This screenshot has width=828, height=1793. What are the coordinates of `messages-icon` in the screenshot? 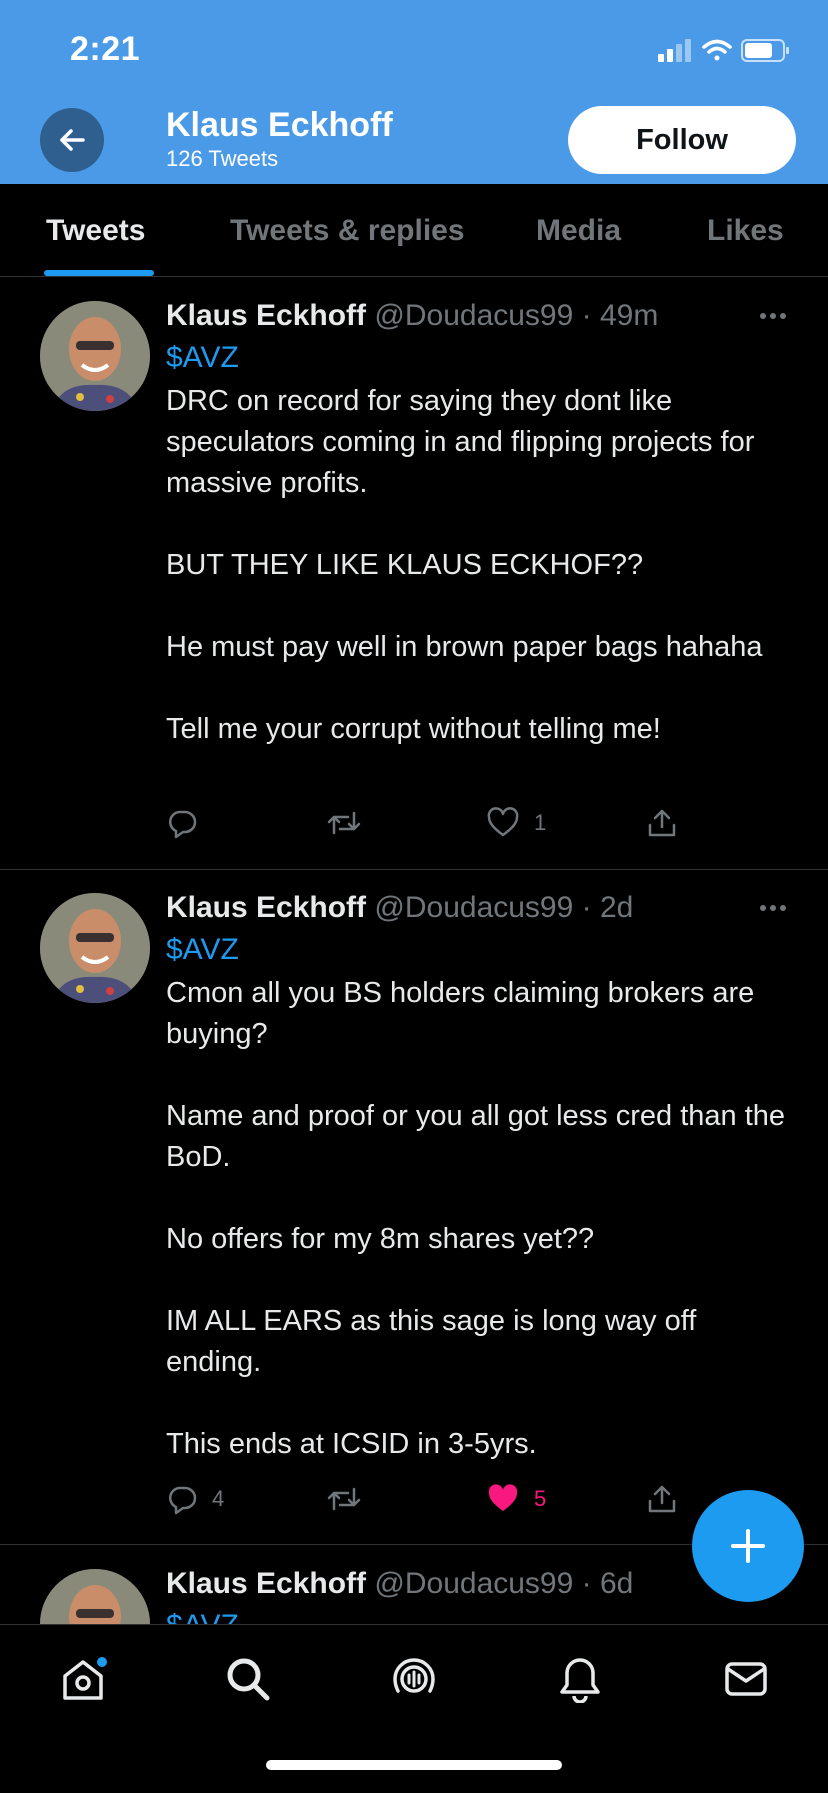 It's located at (746, 1679).